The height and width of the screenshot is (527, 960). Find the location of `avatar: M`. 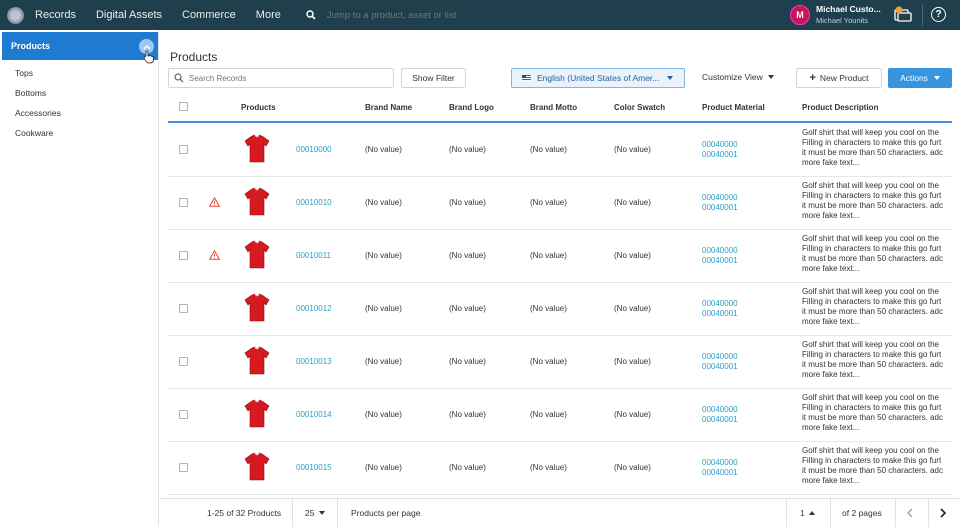

avatar: M is located at coordinates (800, 15).